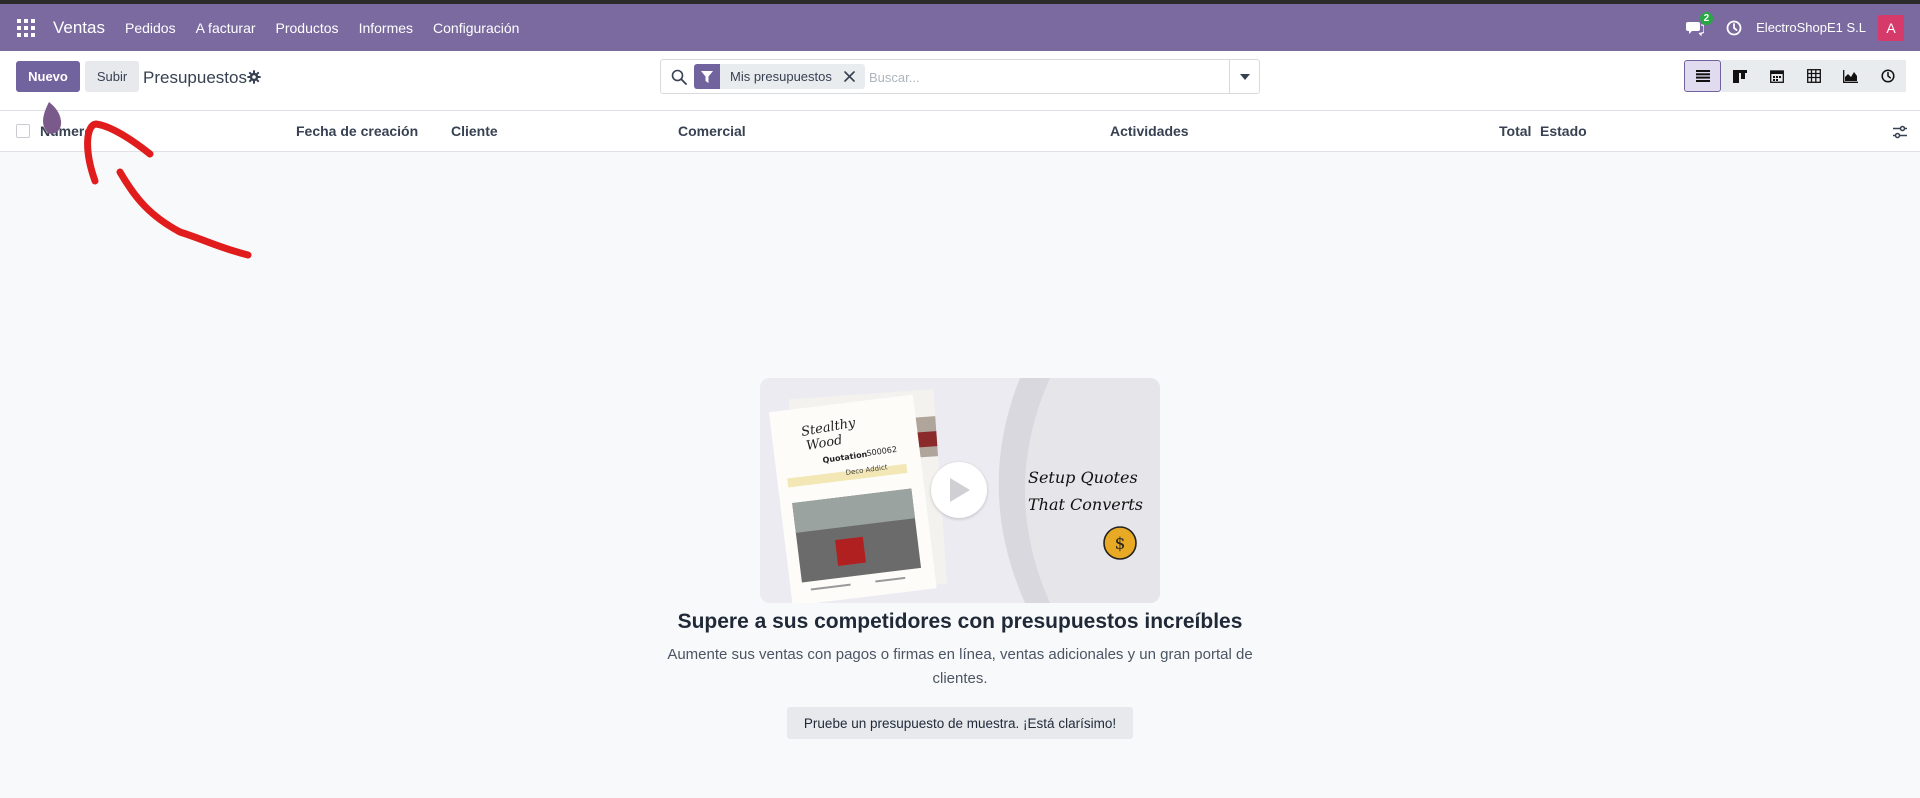 The width and height of the screenshot is (1920, 798). I want to click on navbar-systray: 2 ElectroShopE1 S.L A, so click(1795, 27).